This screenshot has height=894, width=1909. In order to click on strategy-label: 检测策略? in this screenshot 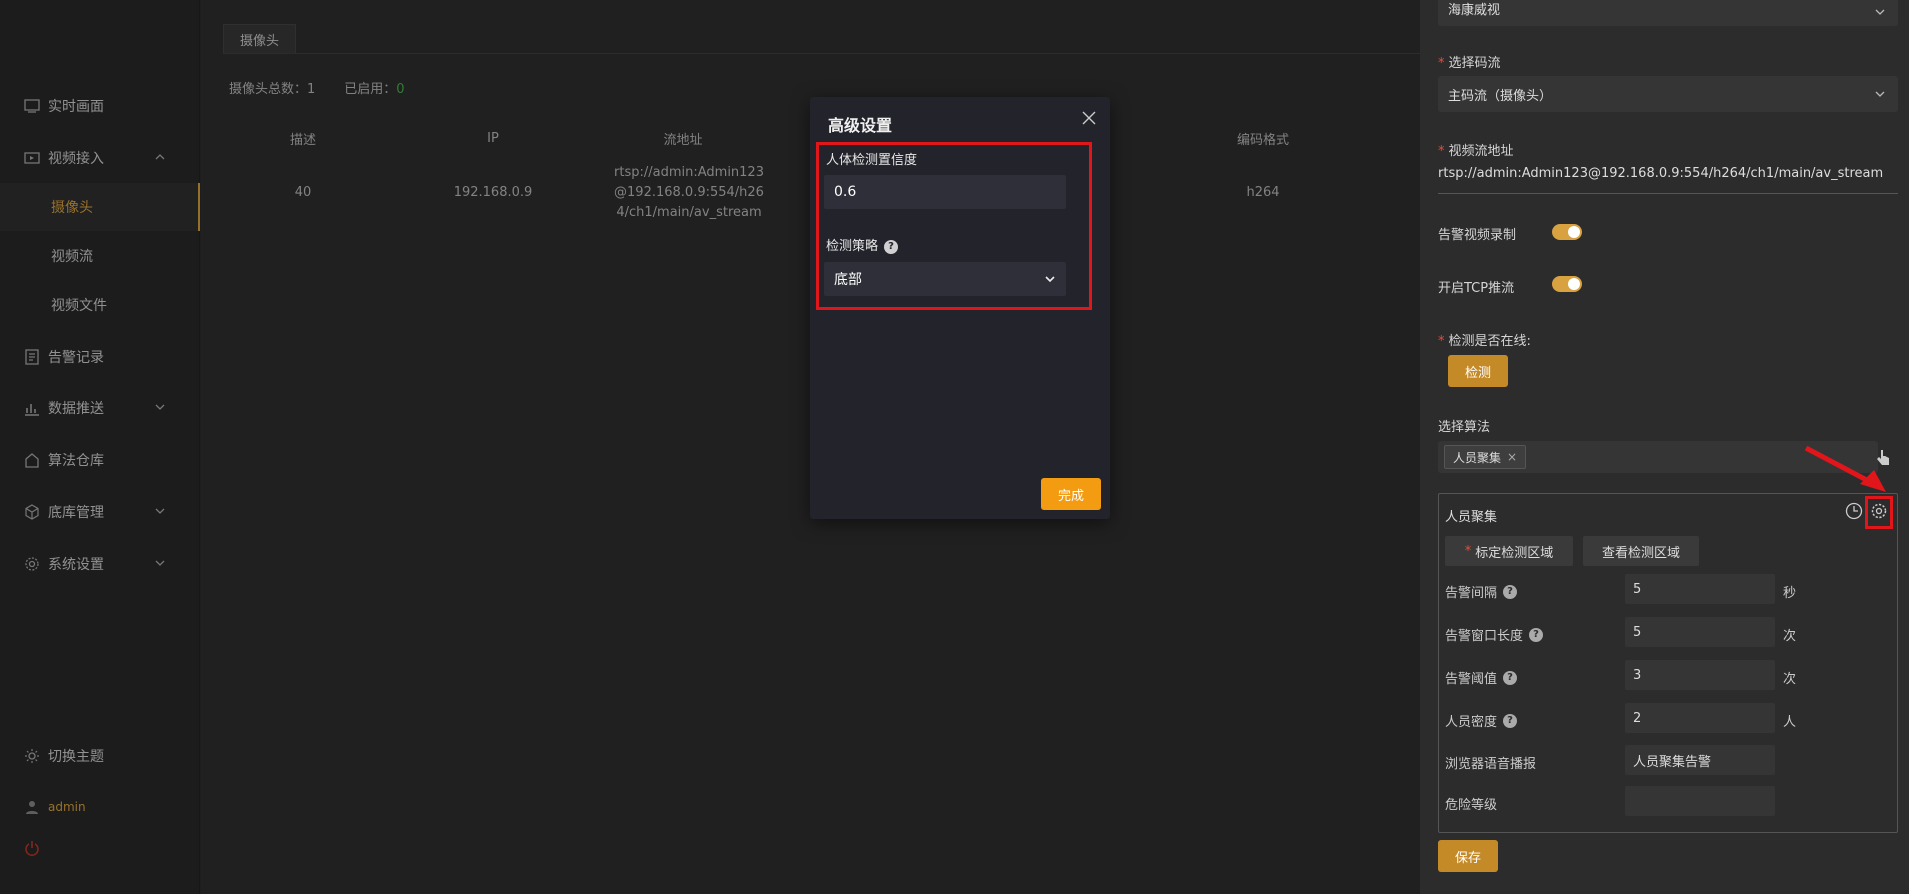, I will do `click(862, 244)`.